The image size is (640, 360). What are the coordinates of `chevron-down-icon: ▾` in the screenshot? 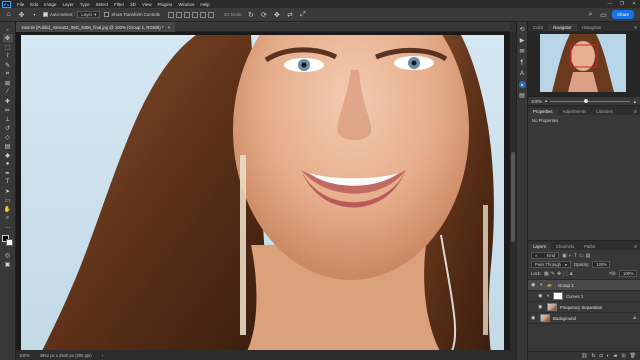 It's located at (542, 285).